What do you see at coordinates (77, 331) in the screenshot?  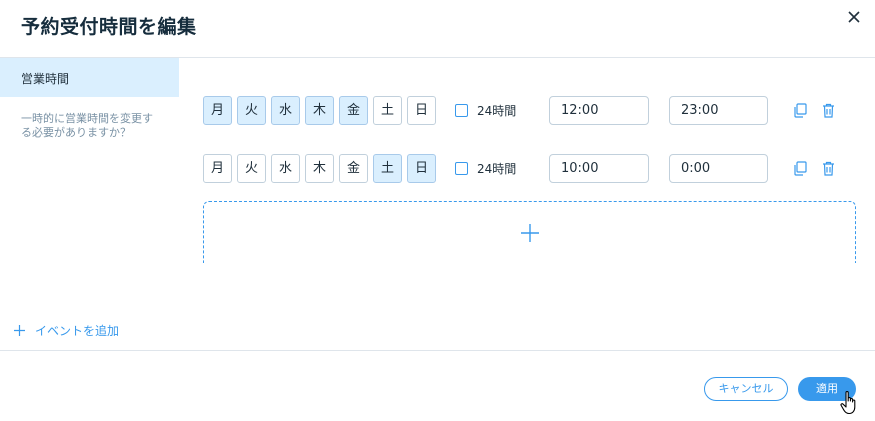 I see `add-event-label: イベントを追加` at bounding box center [77, 331].